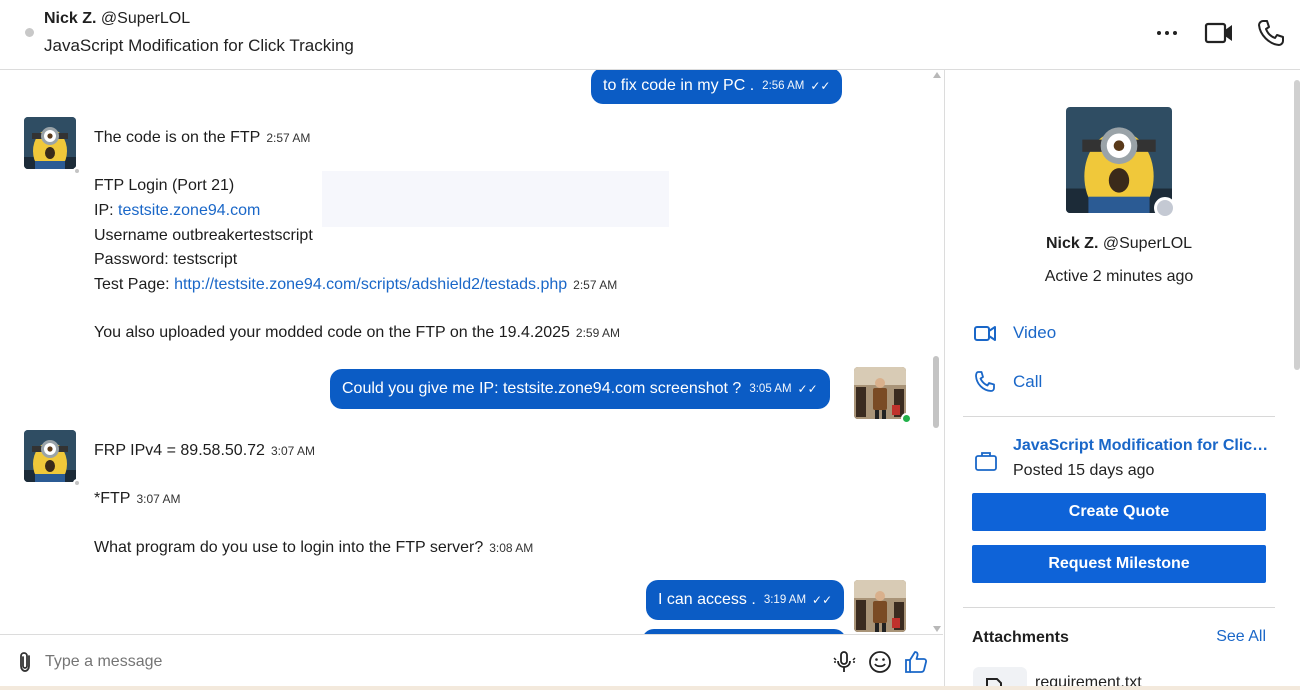  I want to click on create-quote-button: Create Quote, so click(1119, 512).